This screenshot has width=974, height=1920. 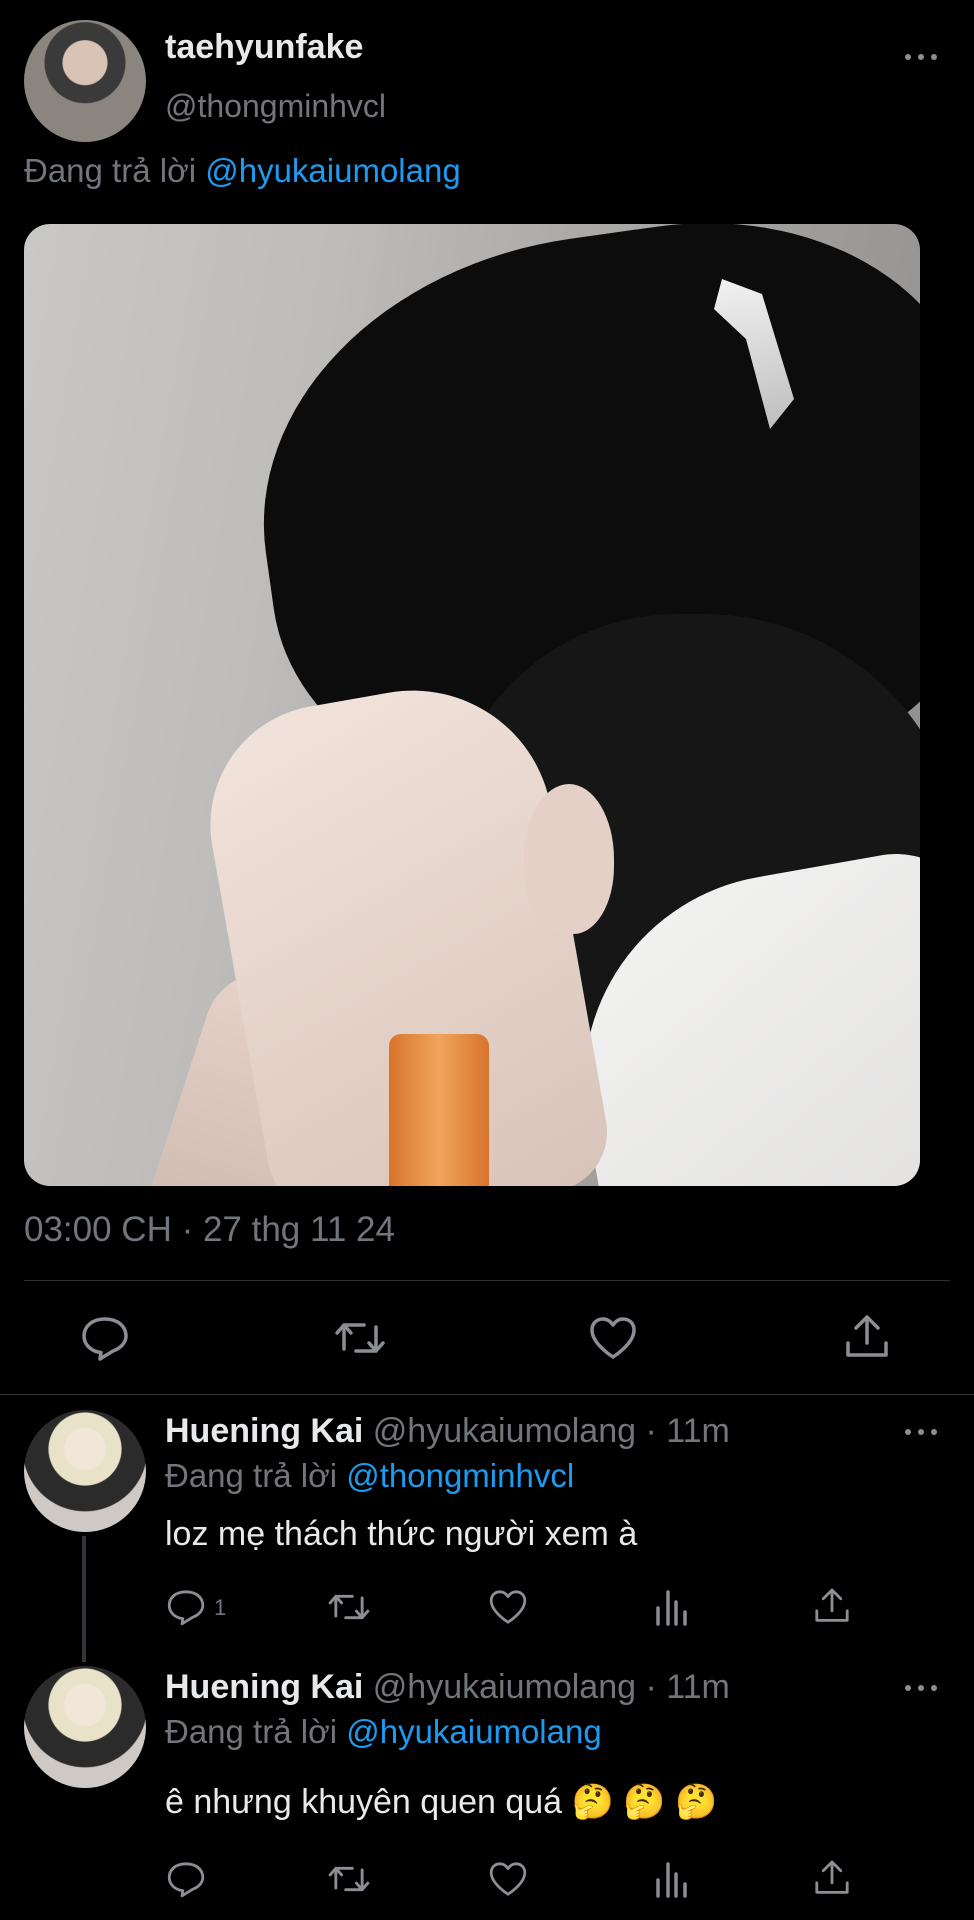 I want to click on reply-text: loz mẹ thách thức người xem à, so click(x=401, y=1534).